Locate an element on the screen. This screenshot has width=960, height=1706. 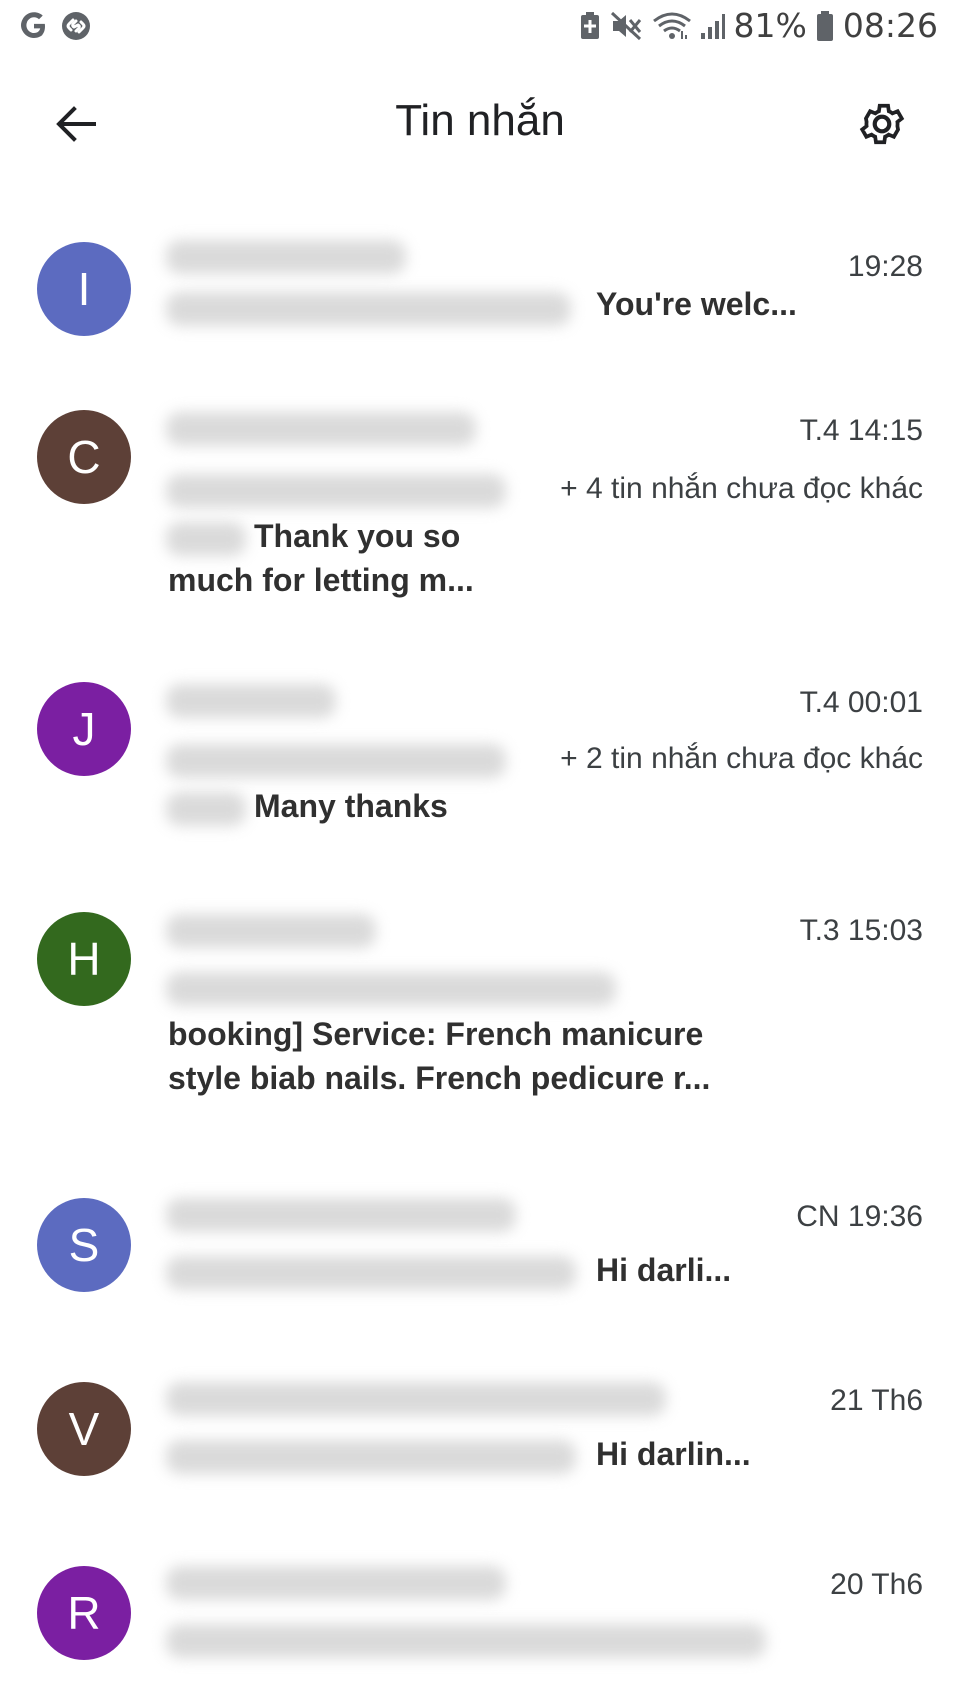
status-right-icons: 81% 08:26 is located at coordinates (758, 25).